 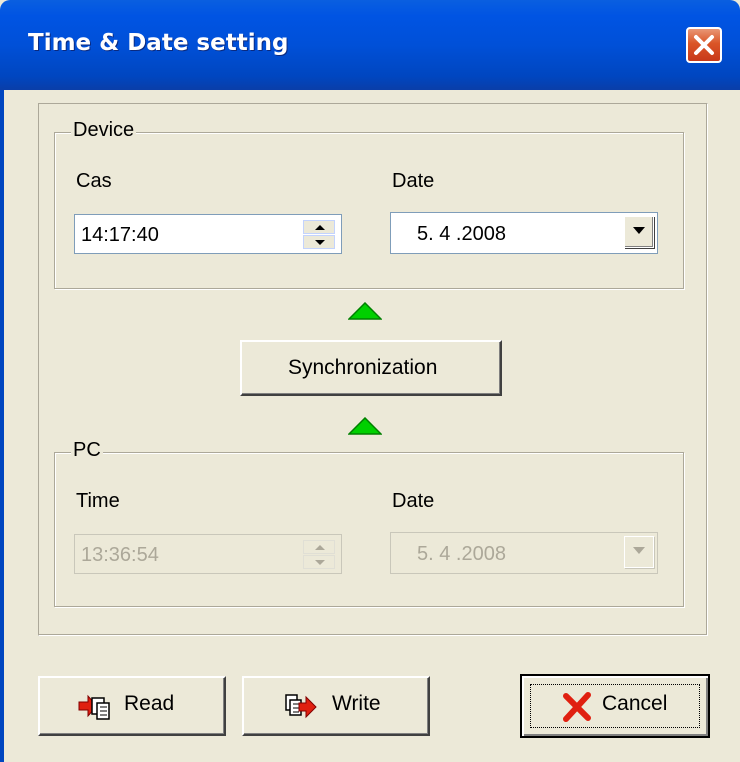 What do you see at coordinates (104, 130) in the screenshot?
I see `device-group-label: Device` at bounding box center [104, 130].